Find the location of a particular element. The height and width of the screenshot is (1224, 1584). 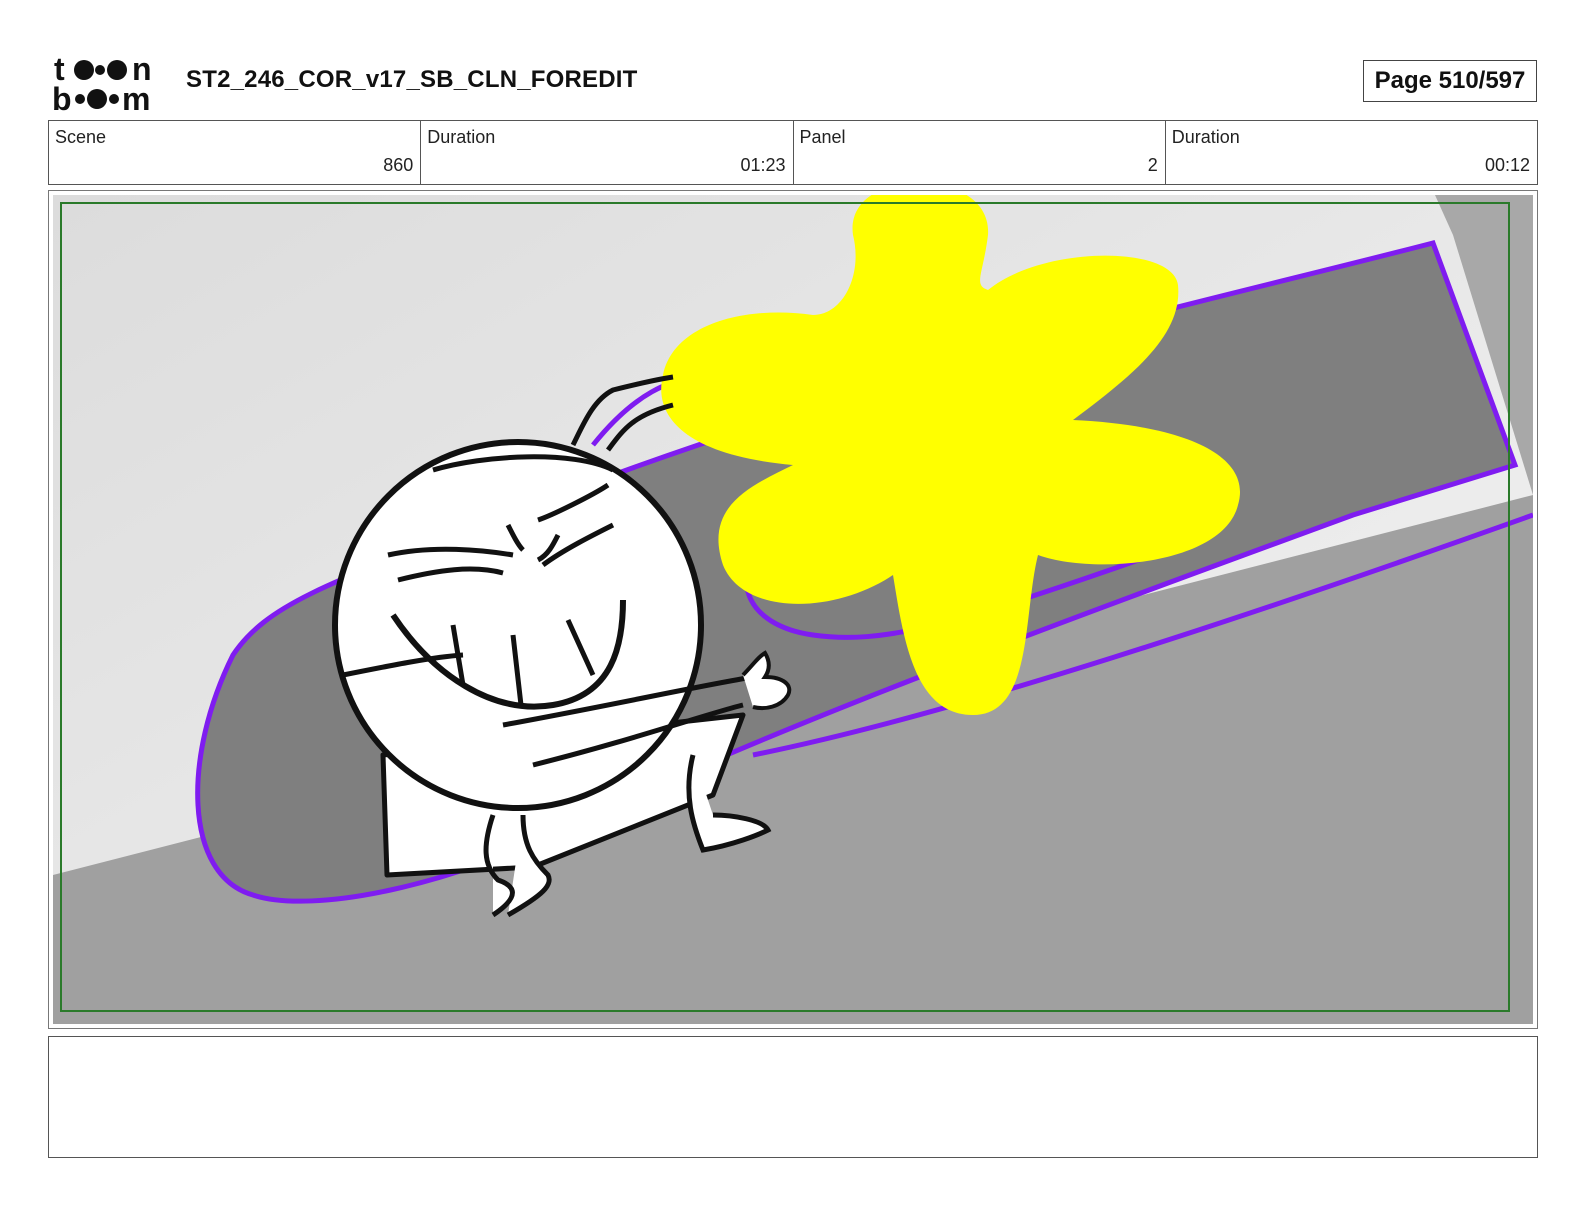

scene-duration-label: Duration is located at coordinates (461, 137).